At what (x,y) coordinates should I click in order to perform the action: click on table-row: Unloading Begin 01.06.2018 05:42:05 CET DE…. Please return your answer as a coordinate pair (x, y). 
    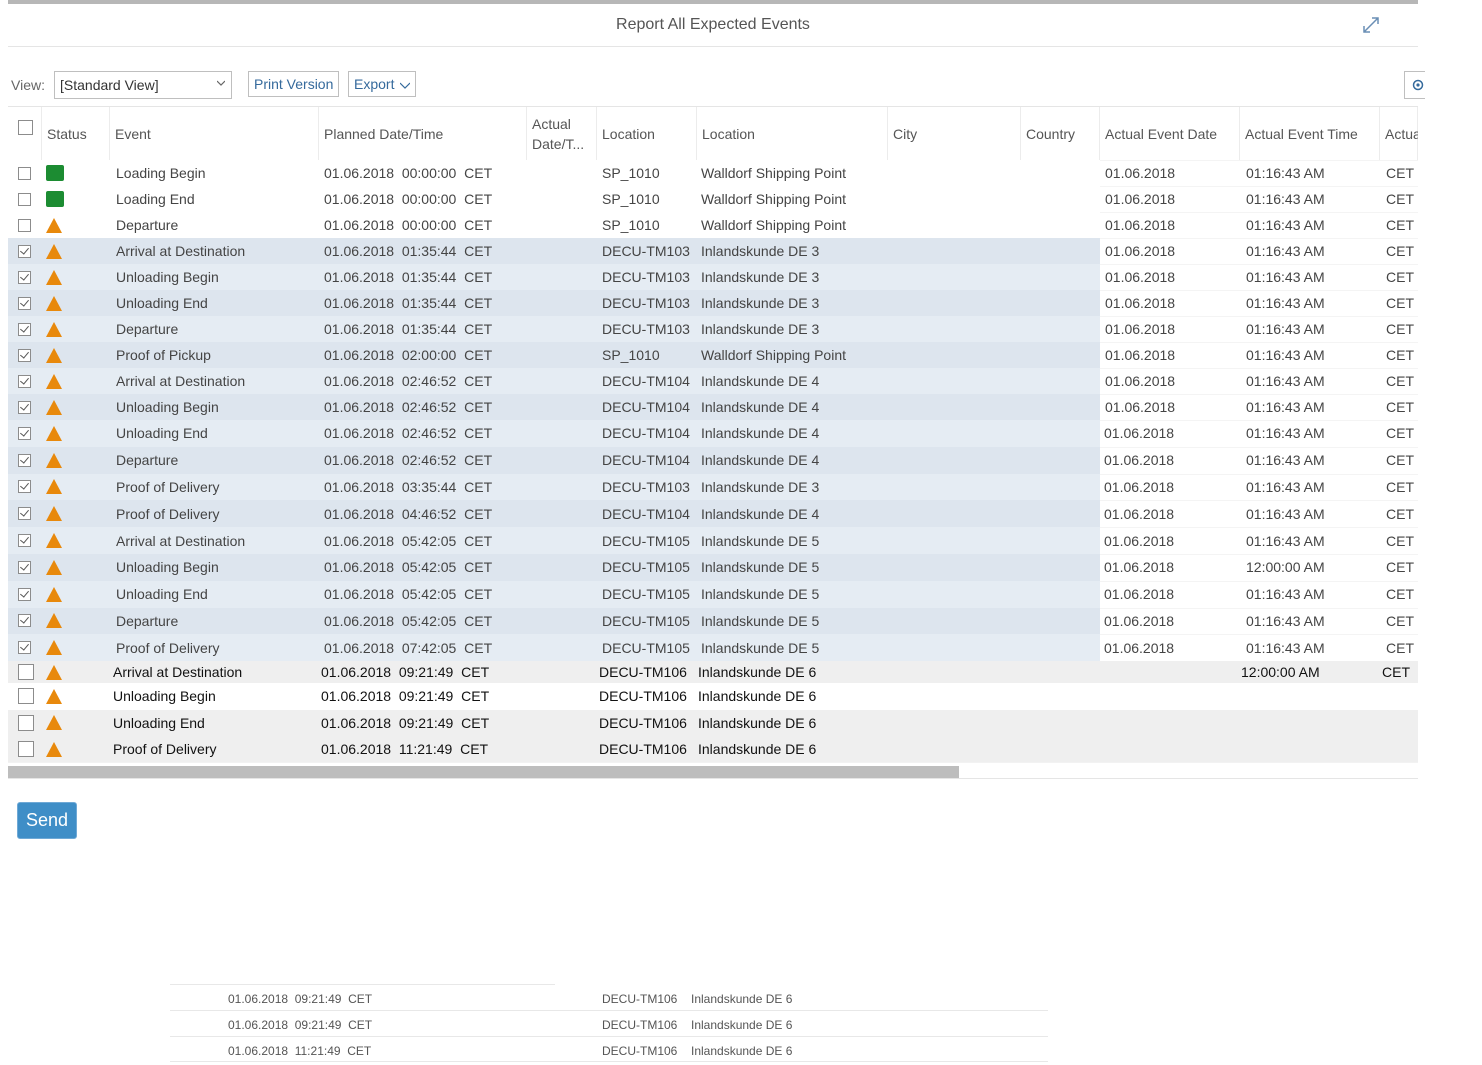
    Looking at the image, I should click on (713, 568).